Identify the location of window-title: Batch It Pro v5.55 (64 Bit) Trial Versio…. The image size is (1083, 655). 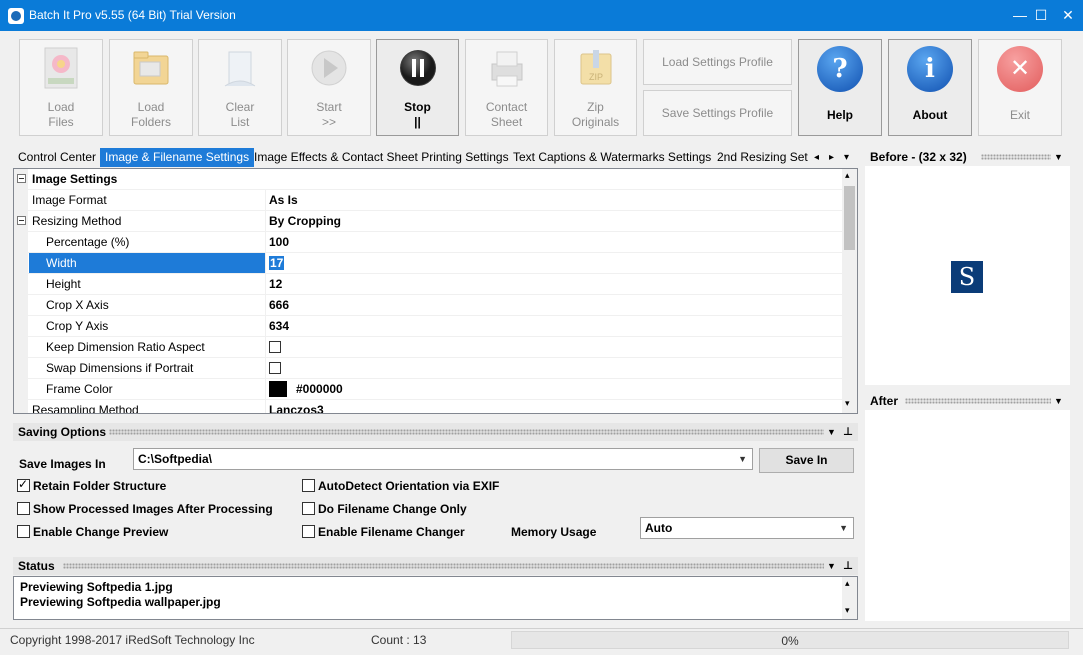
(132, 15).